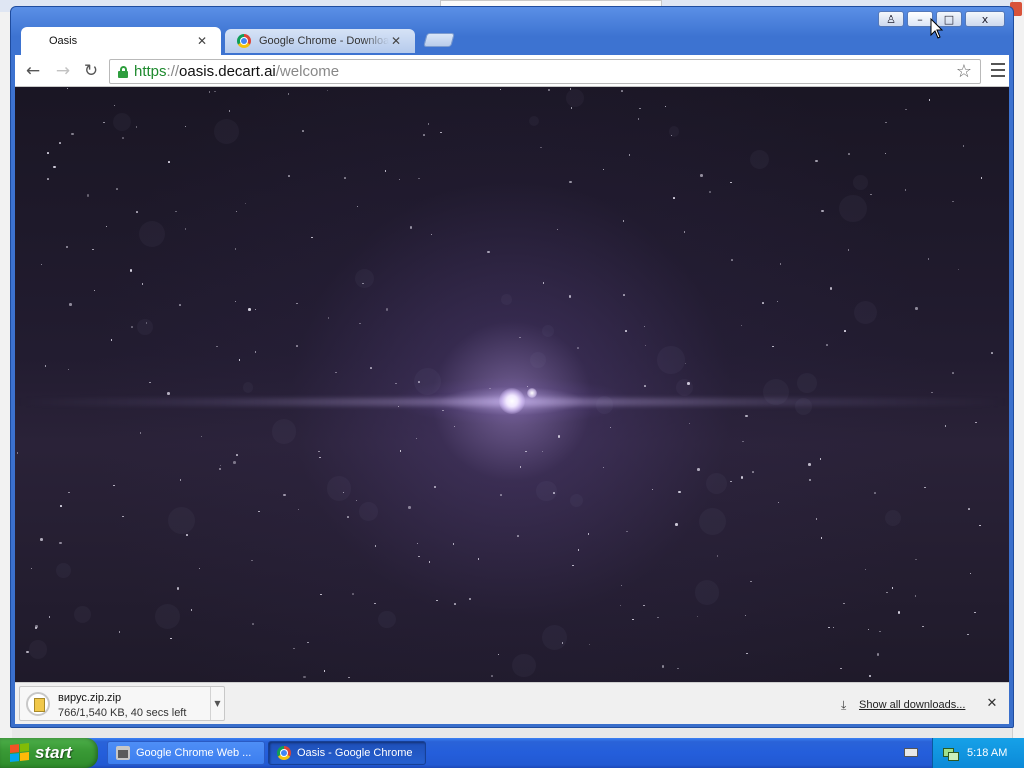 This screenshot has width=1024, height=768. I want to click on download-shelf-close-icon: ✕, so click(992, 703).